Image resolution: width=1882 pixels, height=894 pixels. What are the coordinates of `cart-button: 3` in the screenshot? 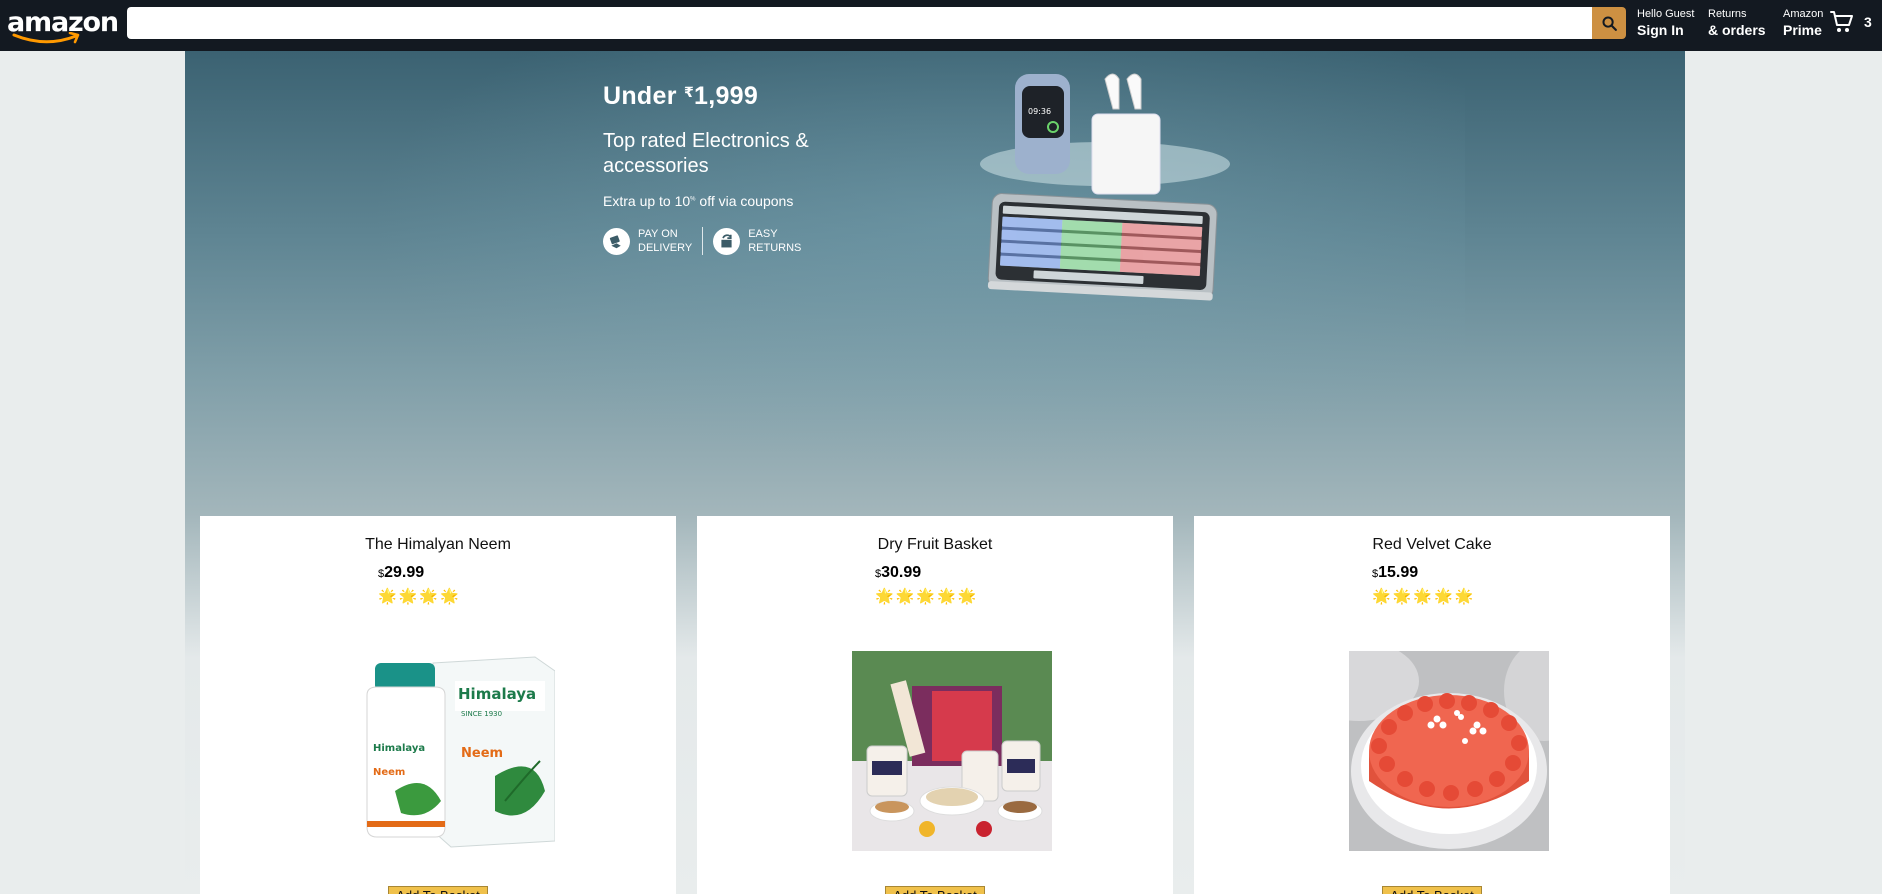 It's located at (1851, 22).